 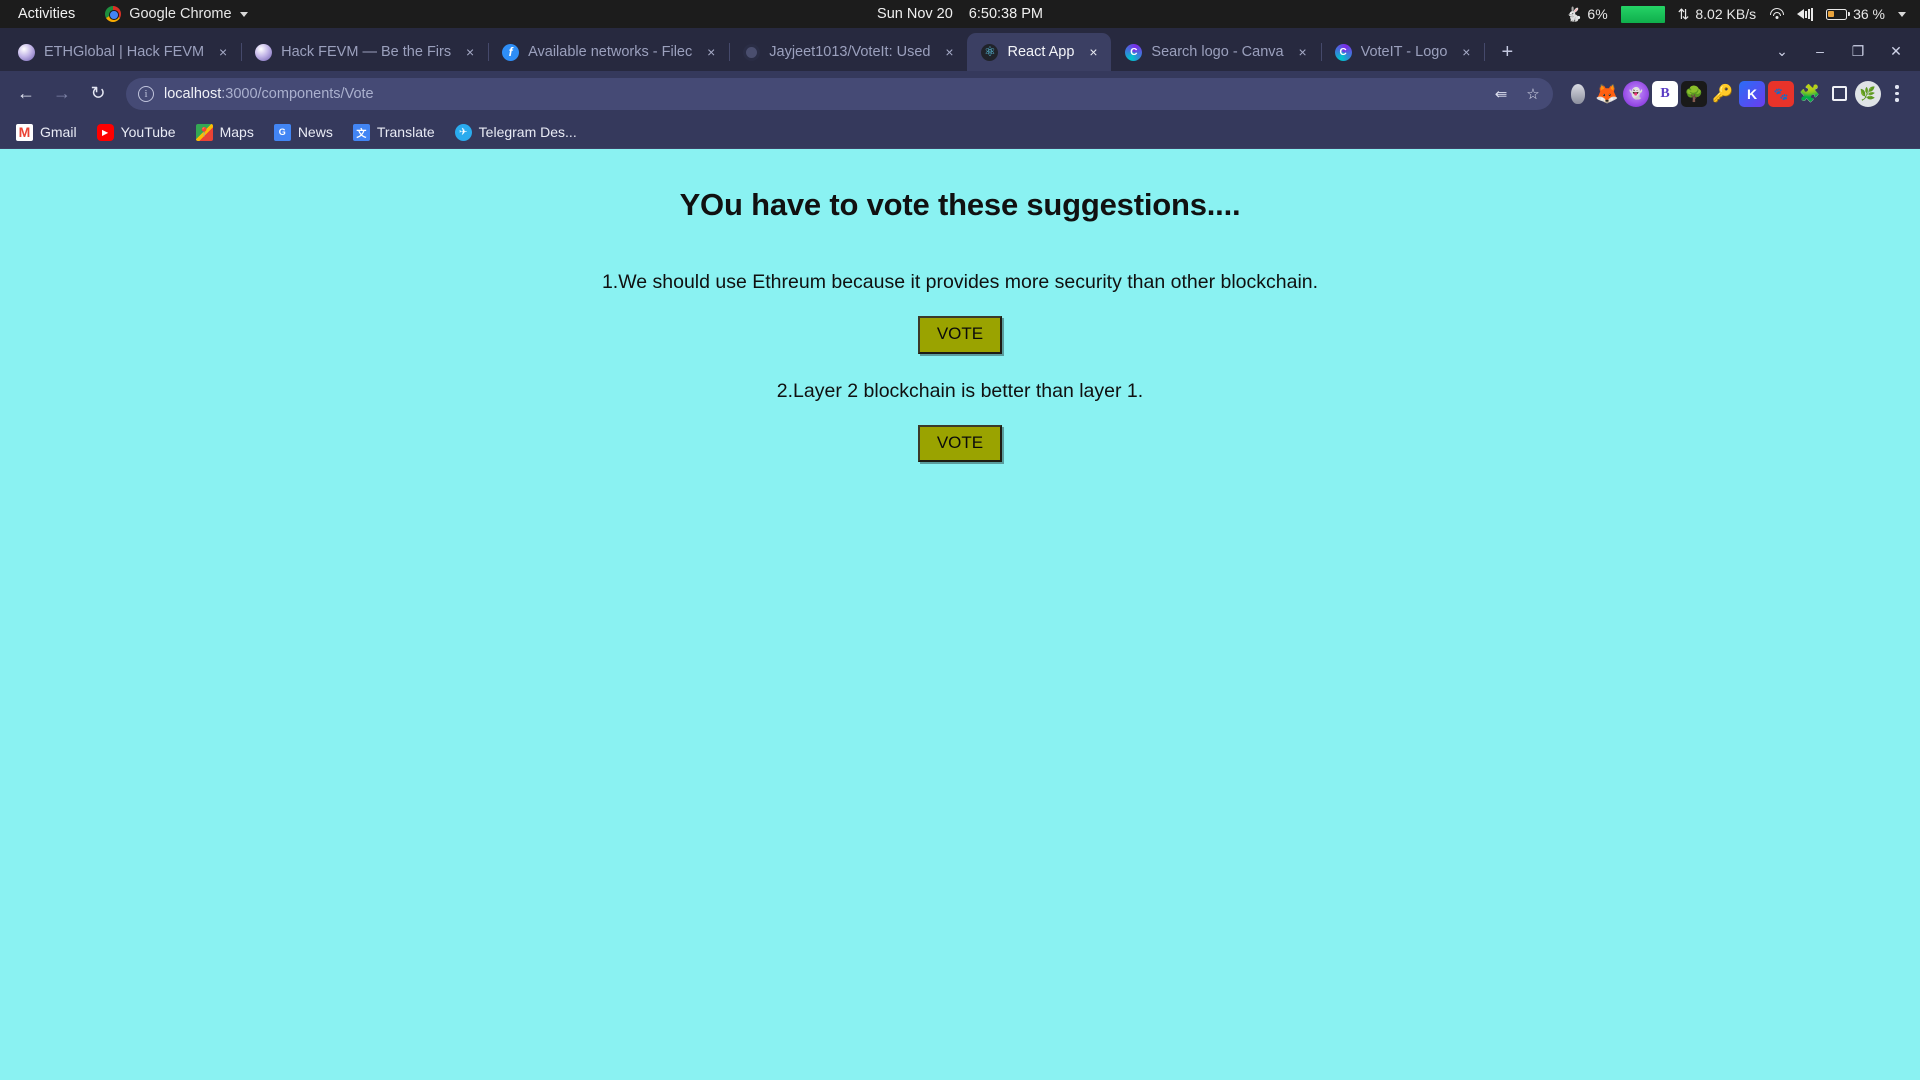 What do you see at coordinates (1636, 93) in the screenshot?
I see `ghost-icon: 👻` at bounding box center [1636, 93].